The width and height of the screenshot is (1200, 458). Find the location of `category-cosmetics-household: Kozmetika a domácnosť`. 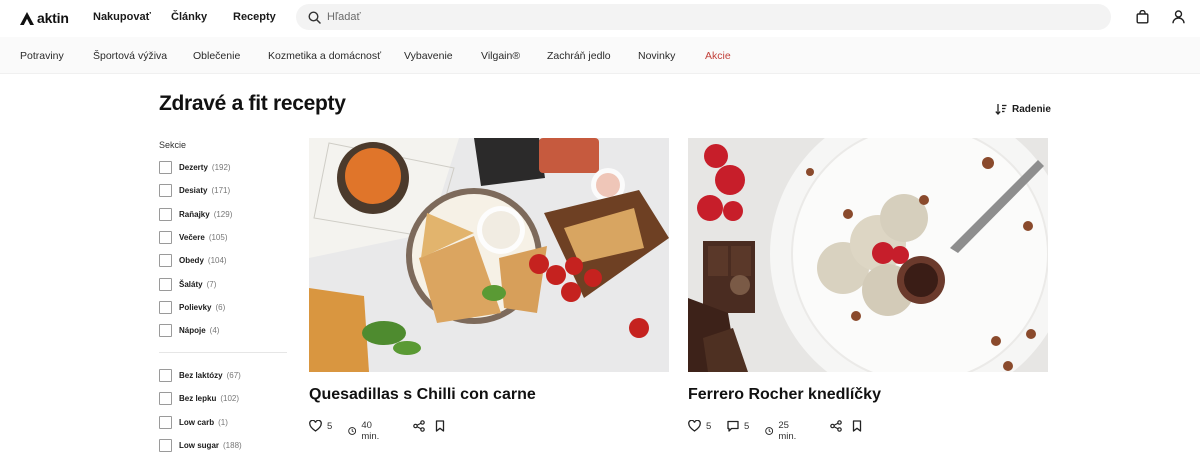

category-cosmetics-household: Kozmetika a domácnosť is located at coordinates (324, 56).